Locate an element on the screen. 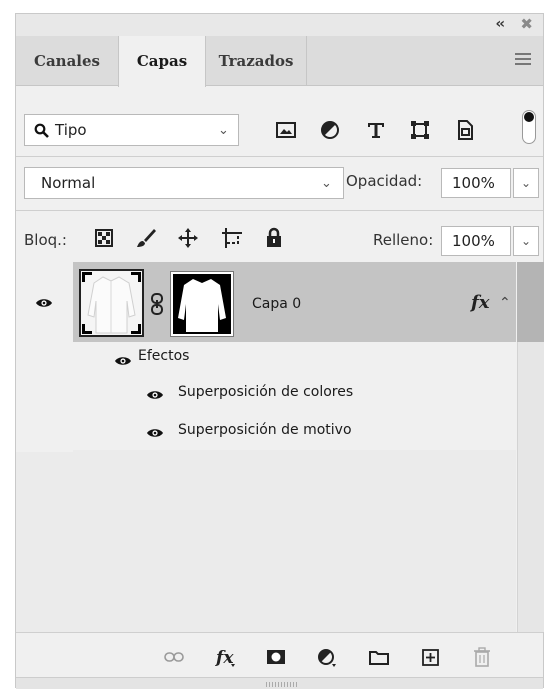  shirt-image is located at coordinates (111, 305).